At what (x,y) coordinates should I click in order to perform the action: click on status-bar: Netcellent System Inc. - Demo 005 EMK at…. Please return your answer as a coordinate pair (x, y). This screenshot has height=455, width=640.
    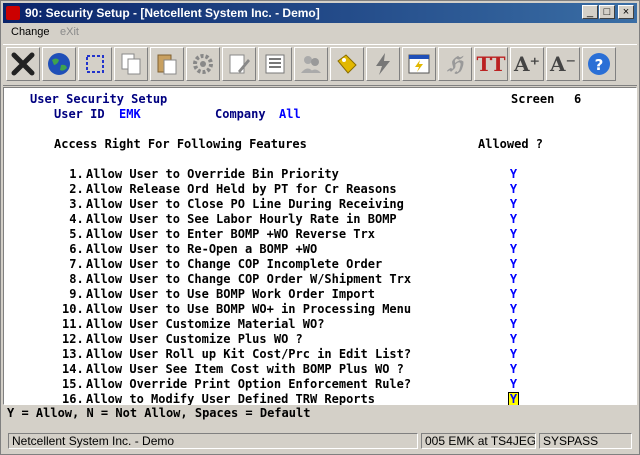
    Looking at the image, I should click on (320, 441).